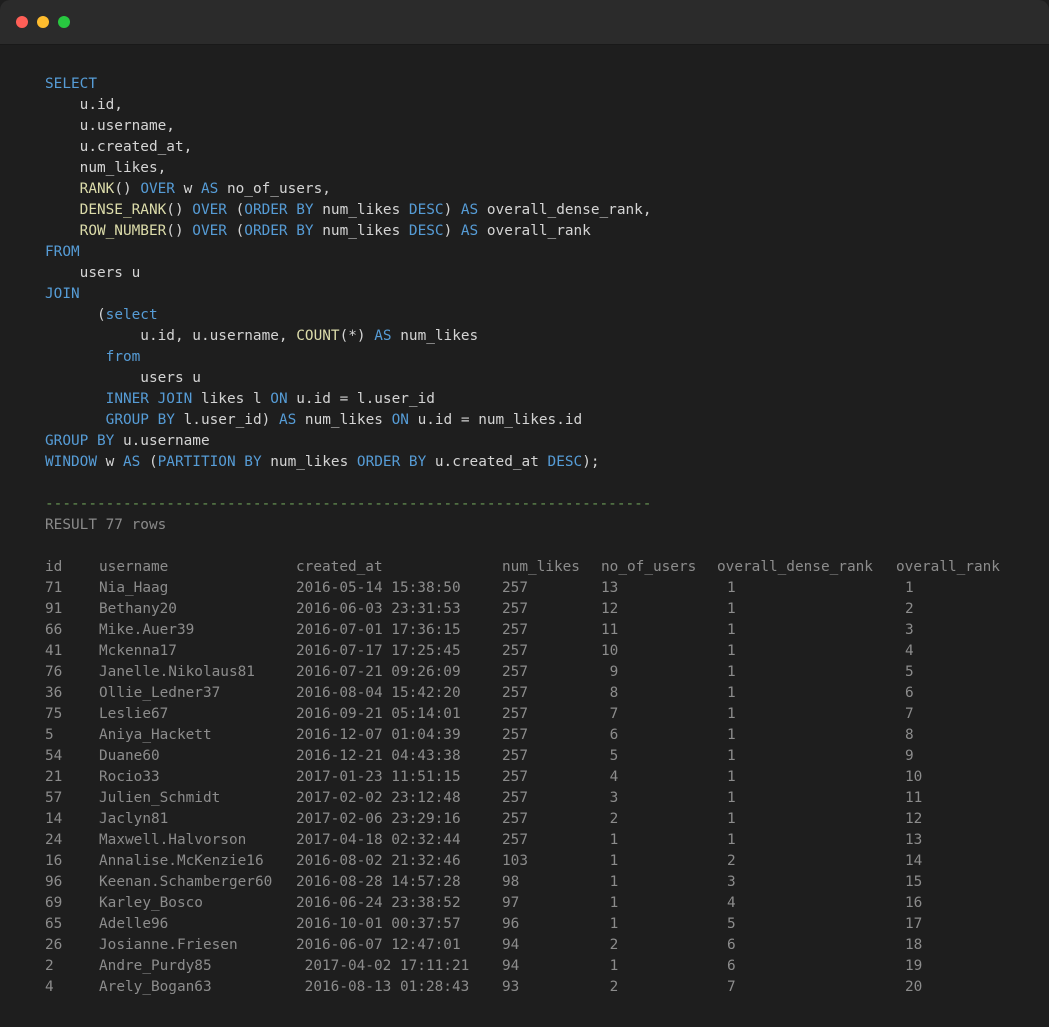 Image resolution: width=1049 pixels, height=1027 pixels. What do you see at coordinates (54, 924) in the screenshot?
I see `cell-id: 65` at bounding box center [54, 924].